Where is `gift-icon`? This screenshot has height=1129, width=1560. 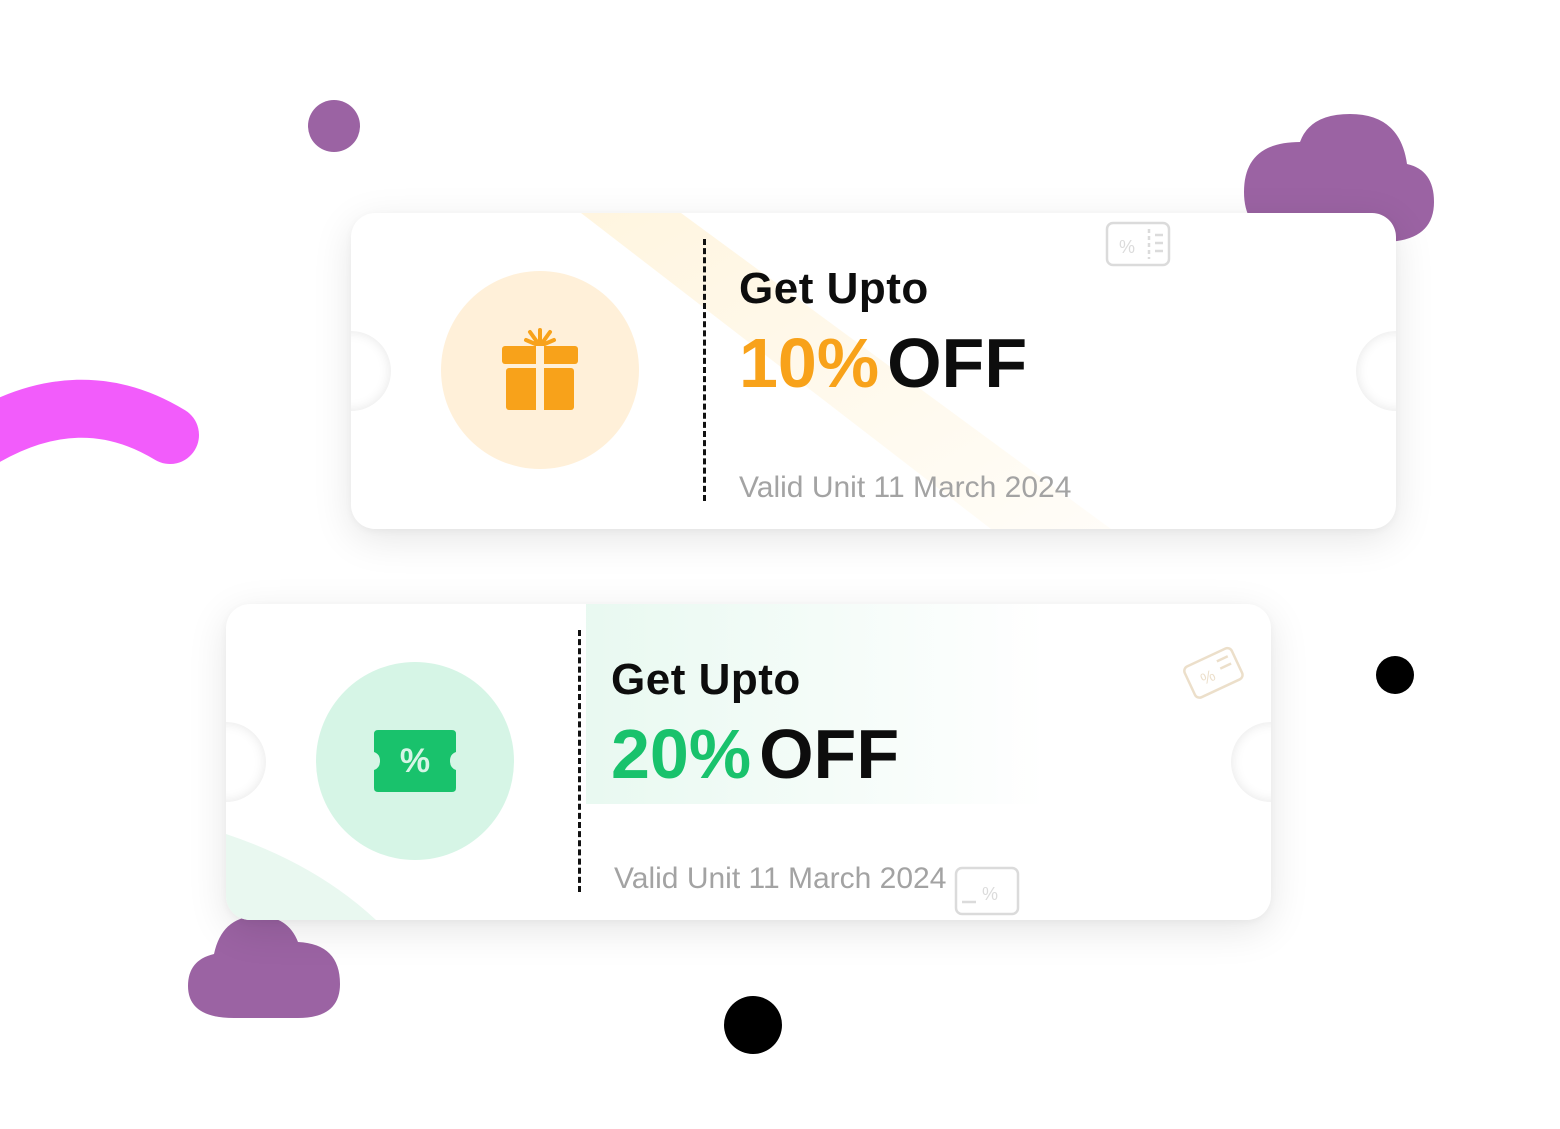
gift-icon is located at coordinates (540, 369).